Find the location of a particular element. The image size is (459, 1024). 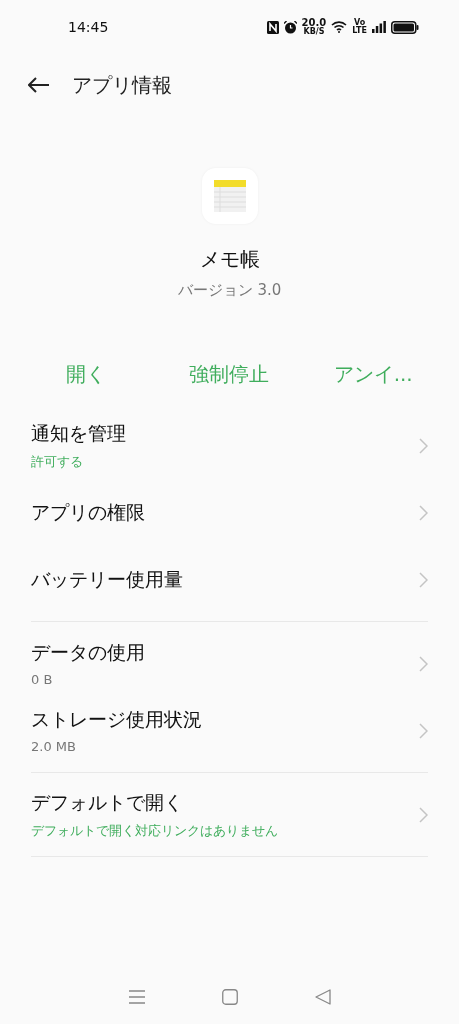

row-subtitle: 0 B is located at coordinates (42, 679).